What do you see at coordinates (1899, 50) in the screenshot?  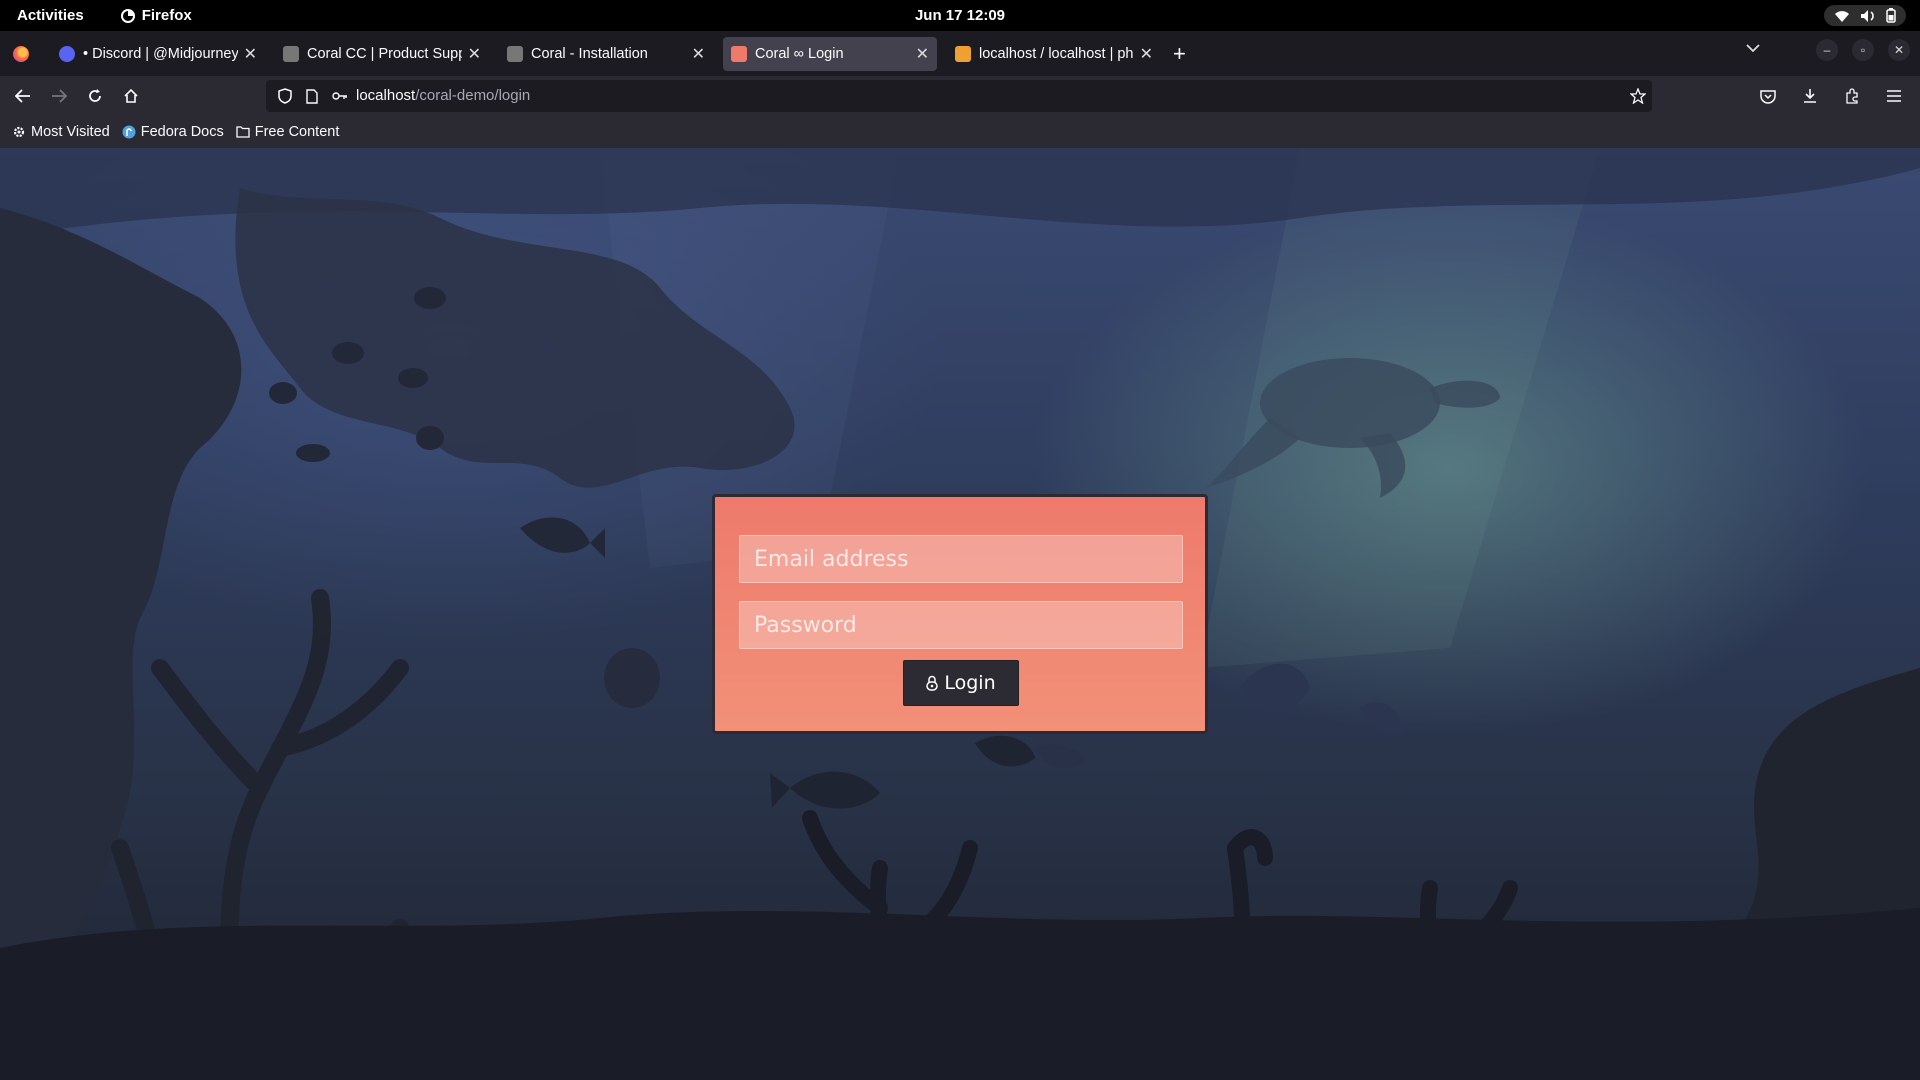 I see `close-window-icon: ✕` at bounding box center [1899, 50].